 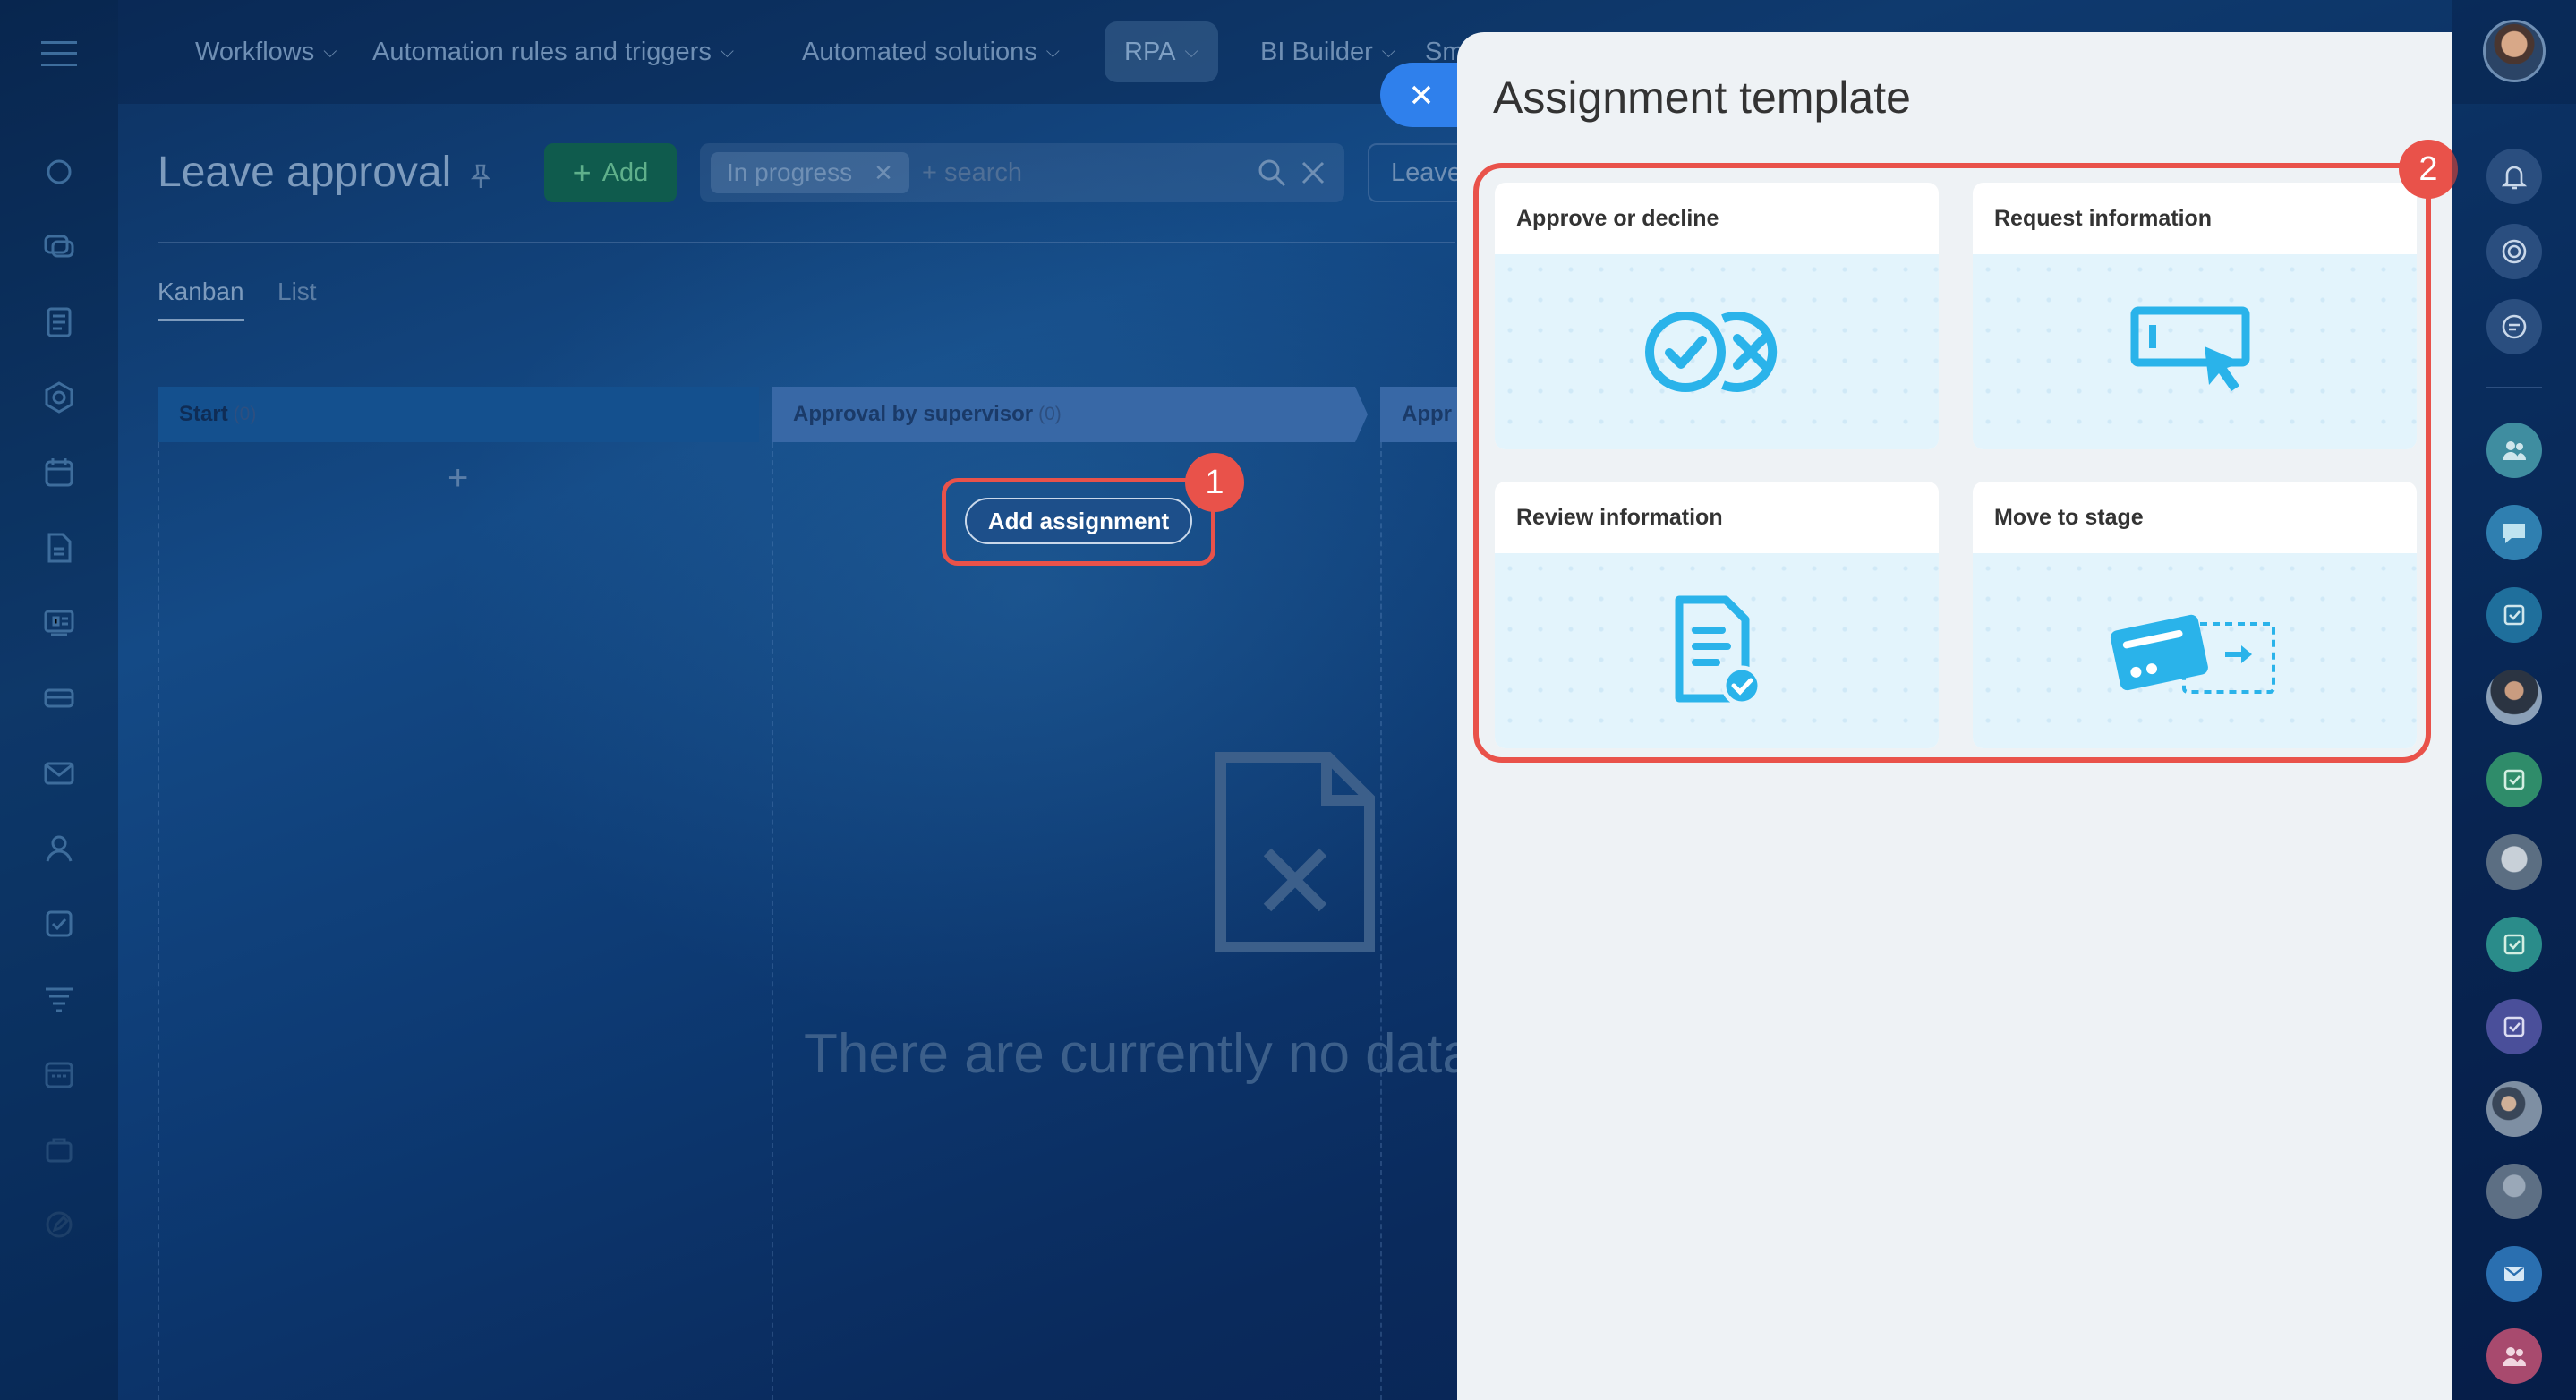 I want to click on sidebar-item-drive, so click(x=59, y=547).